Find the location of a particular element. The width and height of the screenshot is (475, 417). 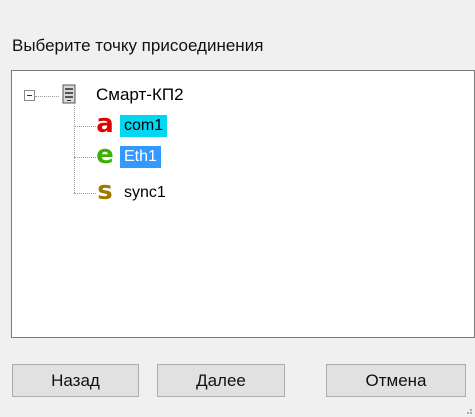

cancel-button: Отмена is located at coordinates (396, 380).